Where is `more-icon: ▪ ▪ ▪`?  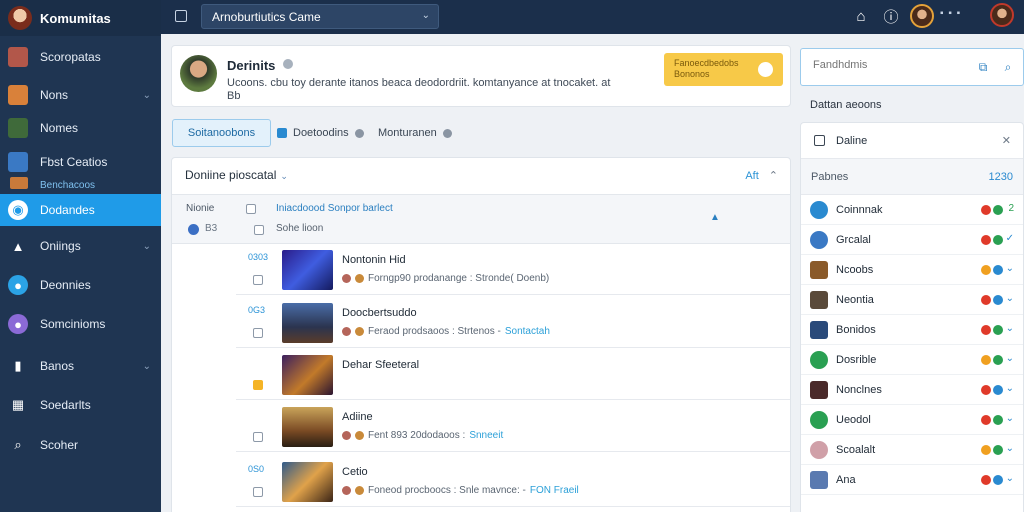
more-icon: ▪ ▪ ▪ is located at coordinates (950, 13).